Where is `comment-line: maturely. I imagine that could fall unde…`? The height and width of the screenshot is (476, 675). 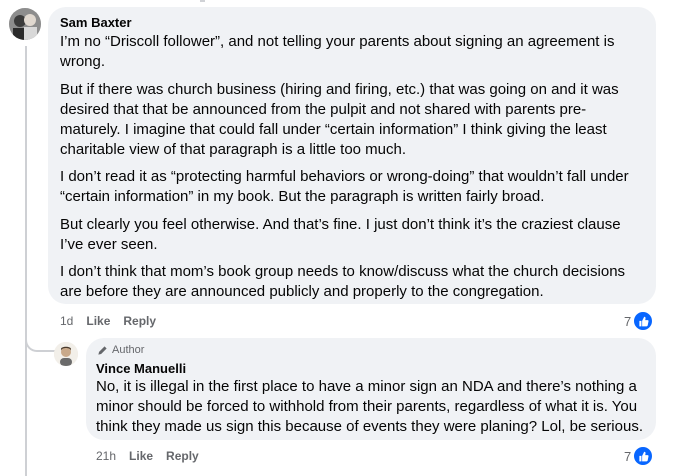
comment-line: maturely. I imagine that could fall unde… is located at coordinates (333, 129).